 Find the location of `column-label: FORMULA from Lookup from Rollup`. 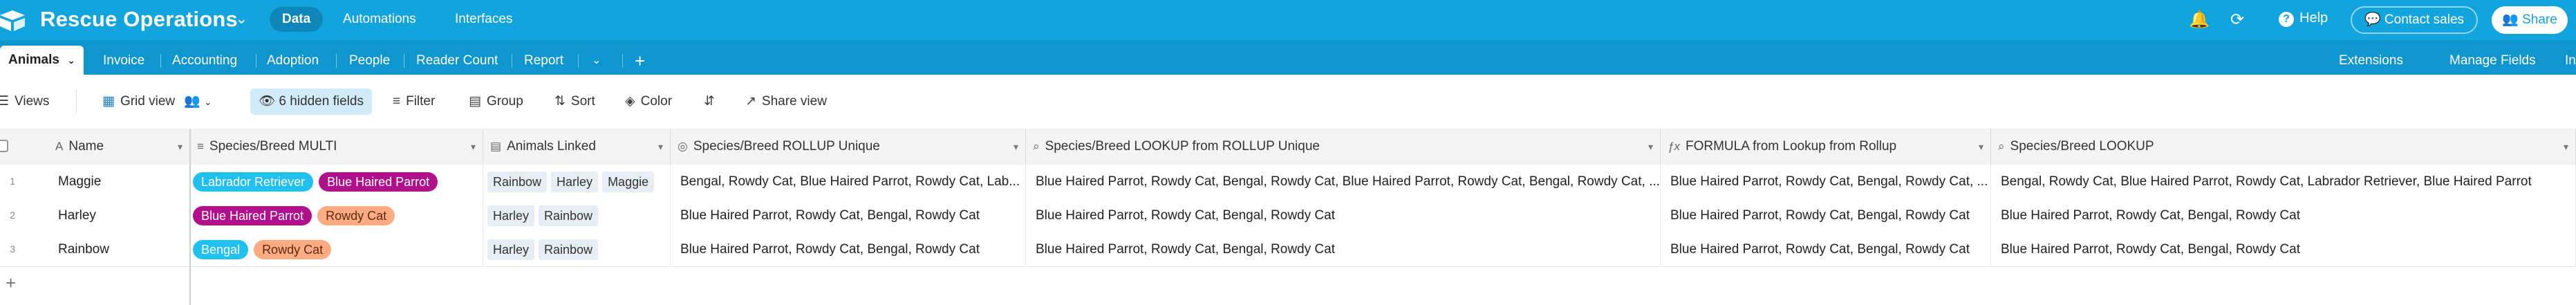

column-label: FORMULA from Lookup from Rollup is located at coordinates (1791, 146).